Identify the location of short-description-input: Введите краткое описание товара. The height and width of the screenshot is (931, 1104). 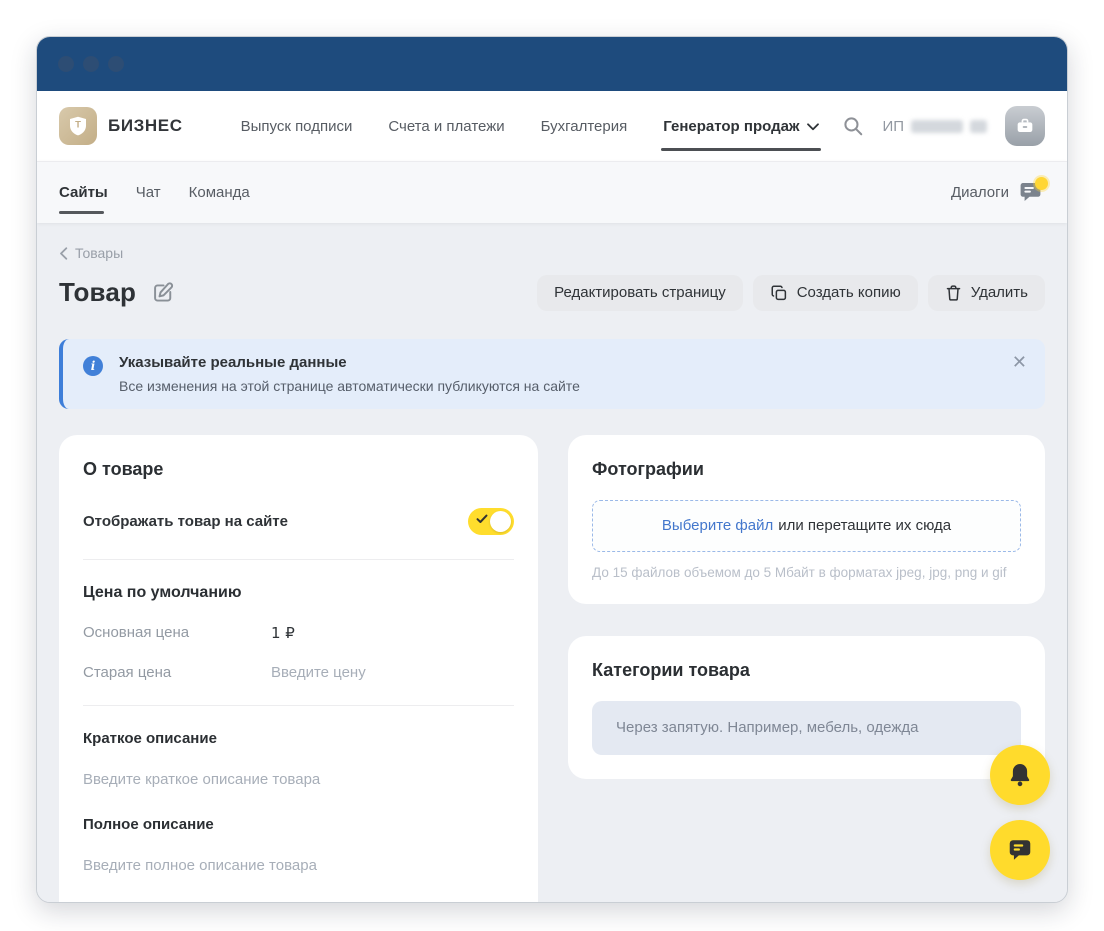
(298, 779).